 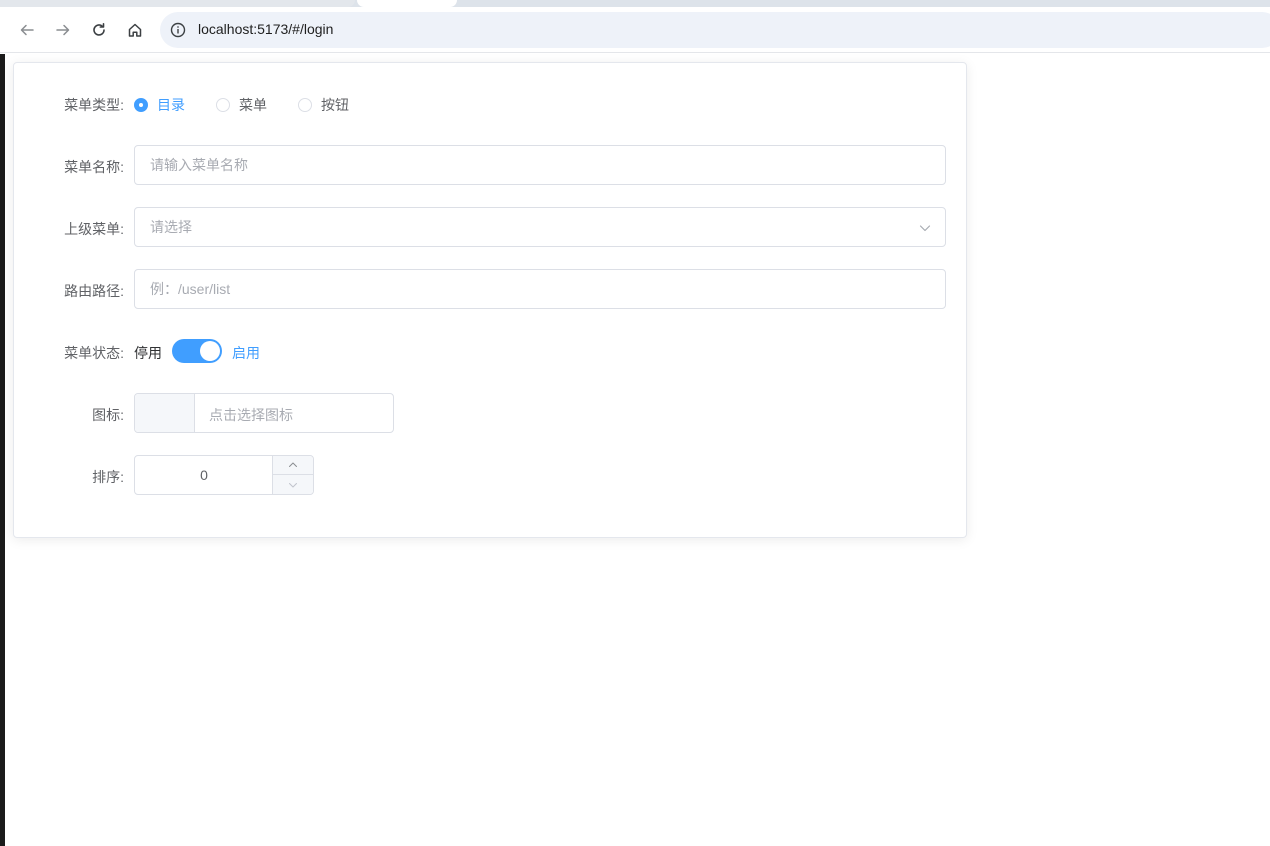 What do you see at coordinates (108, 477) in the screenshot?
I see `sort-label: 排序:` at bounding box center [108, 477].